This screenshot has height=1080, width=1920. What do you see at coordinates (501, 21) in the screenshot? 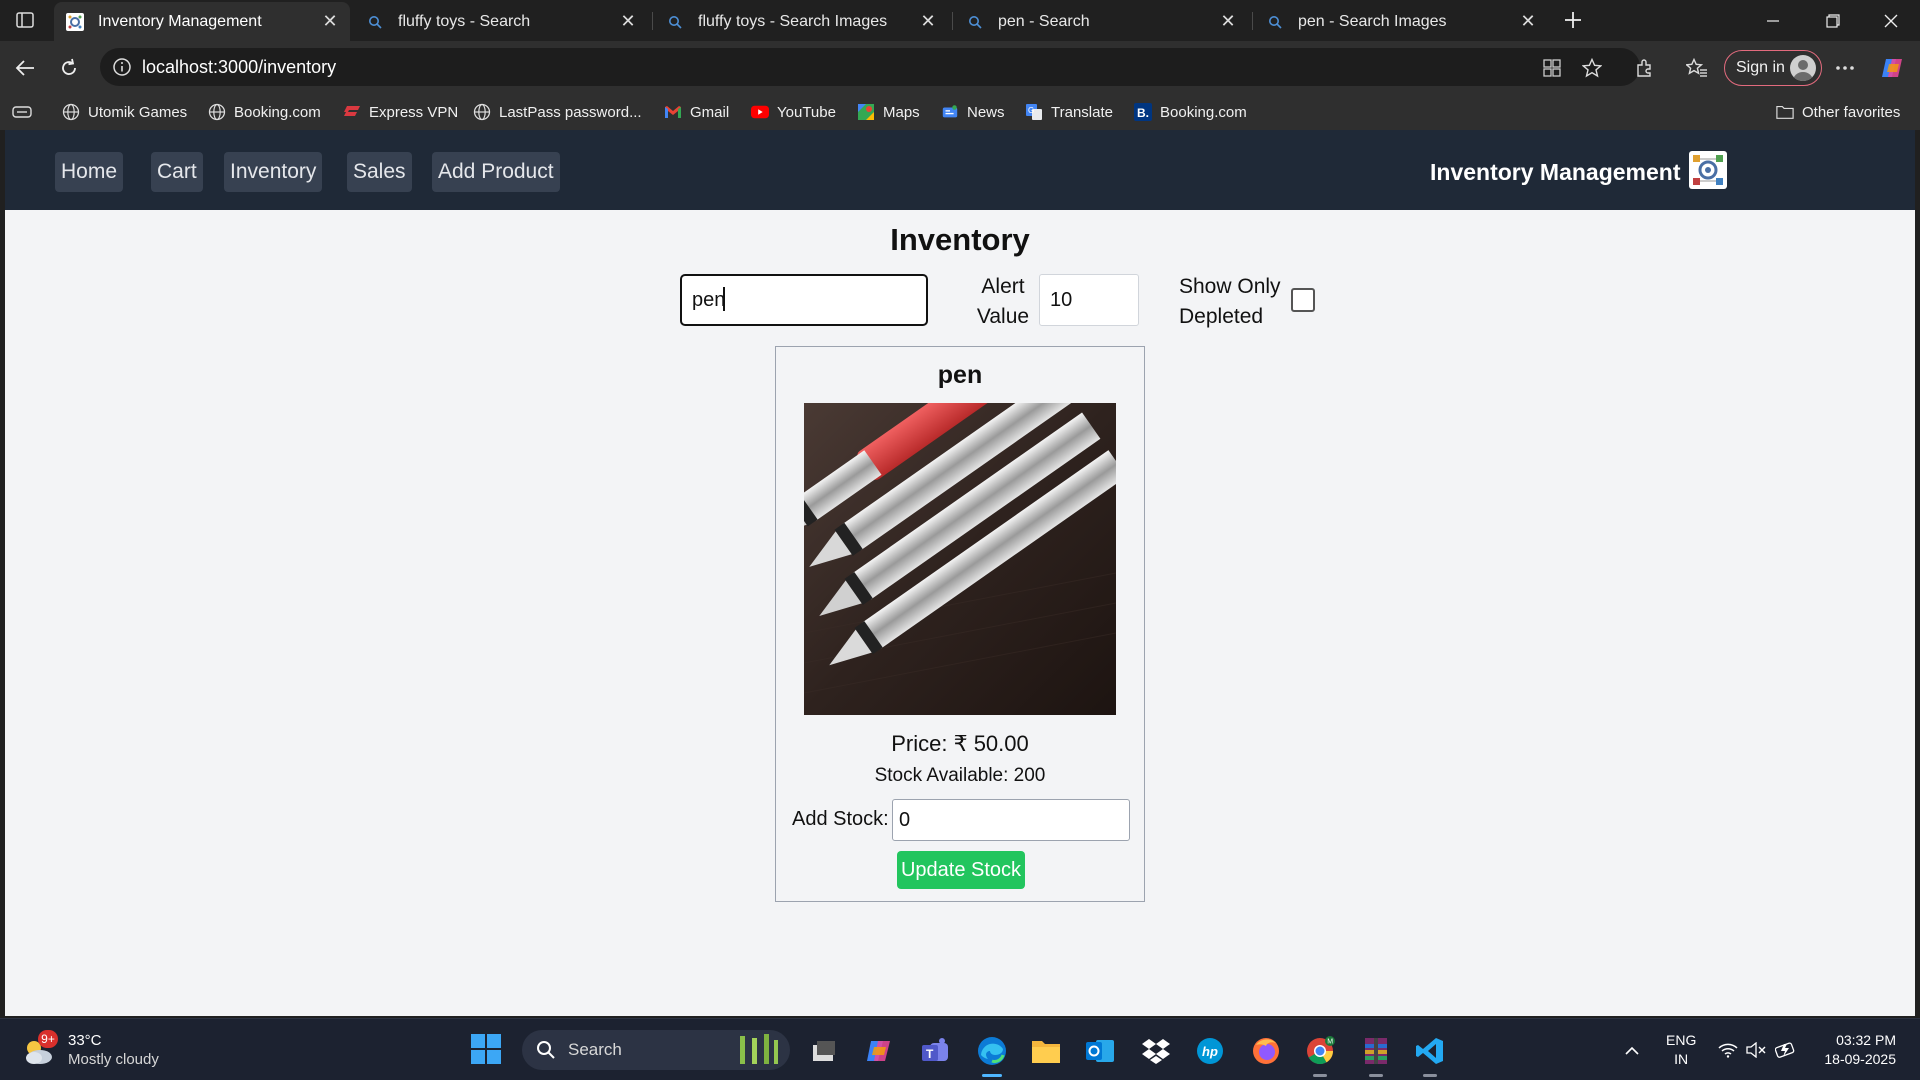
I see `tab-fluffy-toys-search: fluffy toys - Search ✕` at bounding box center [501, 21].